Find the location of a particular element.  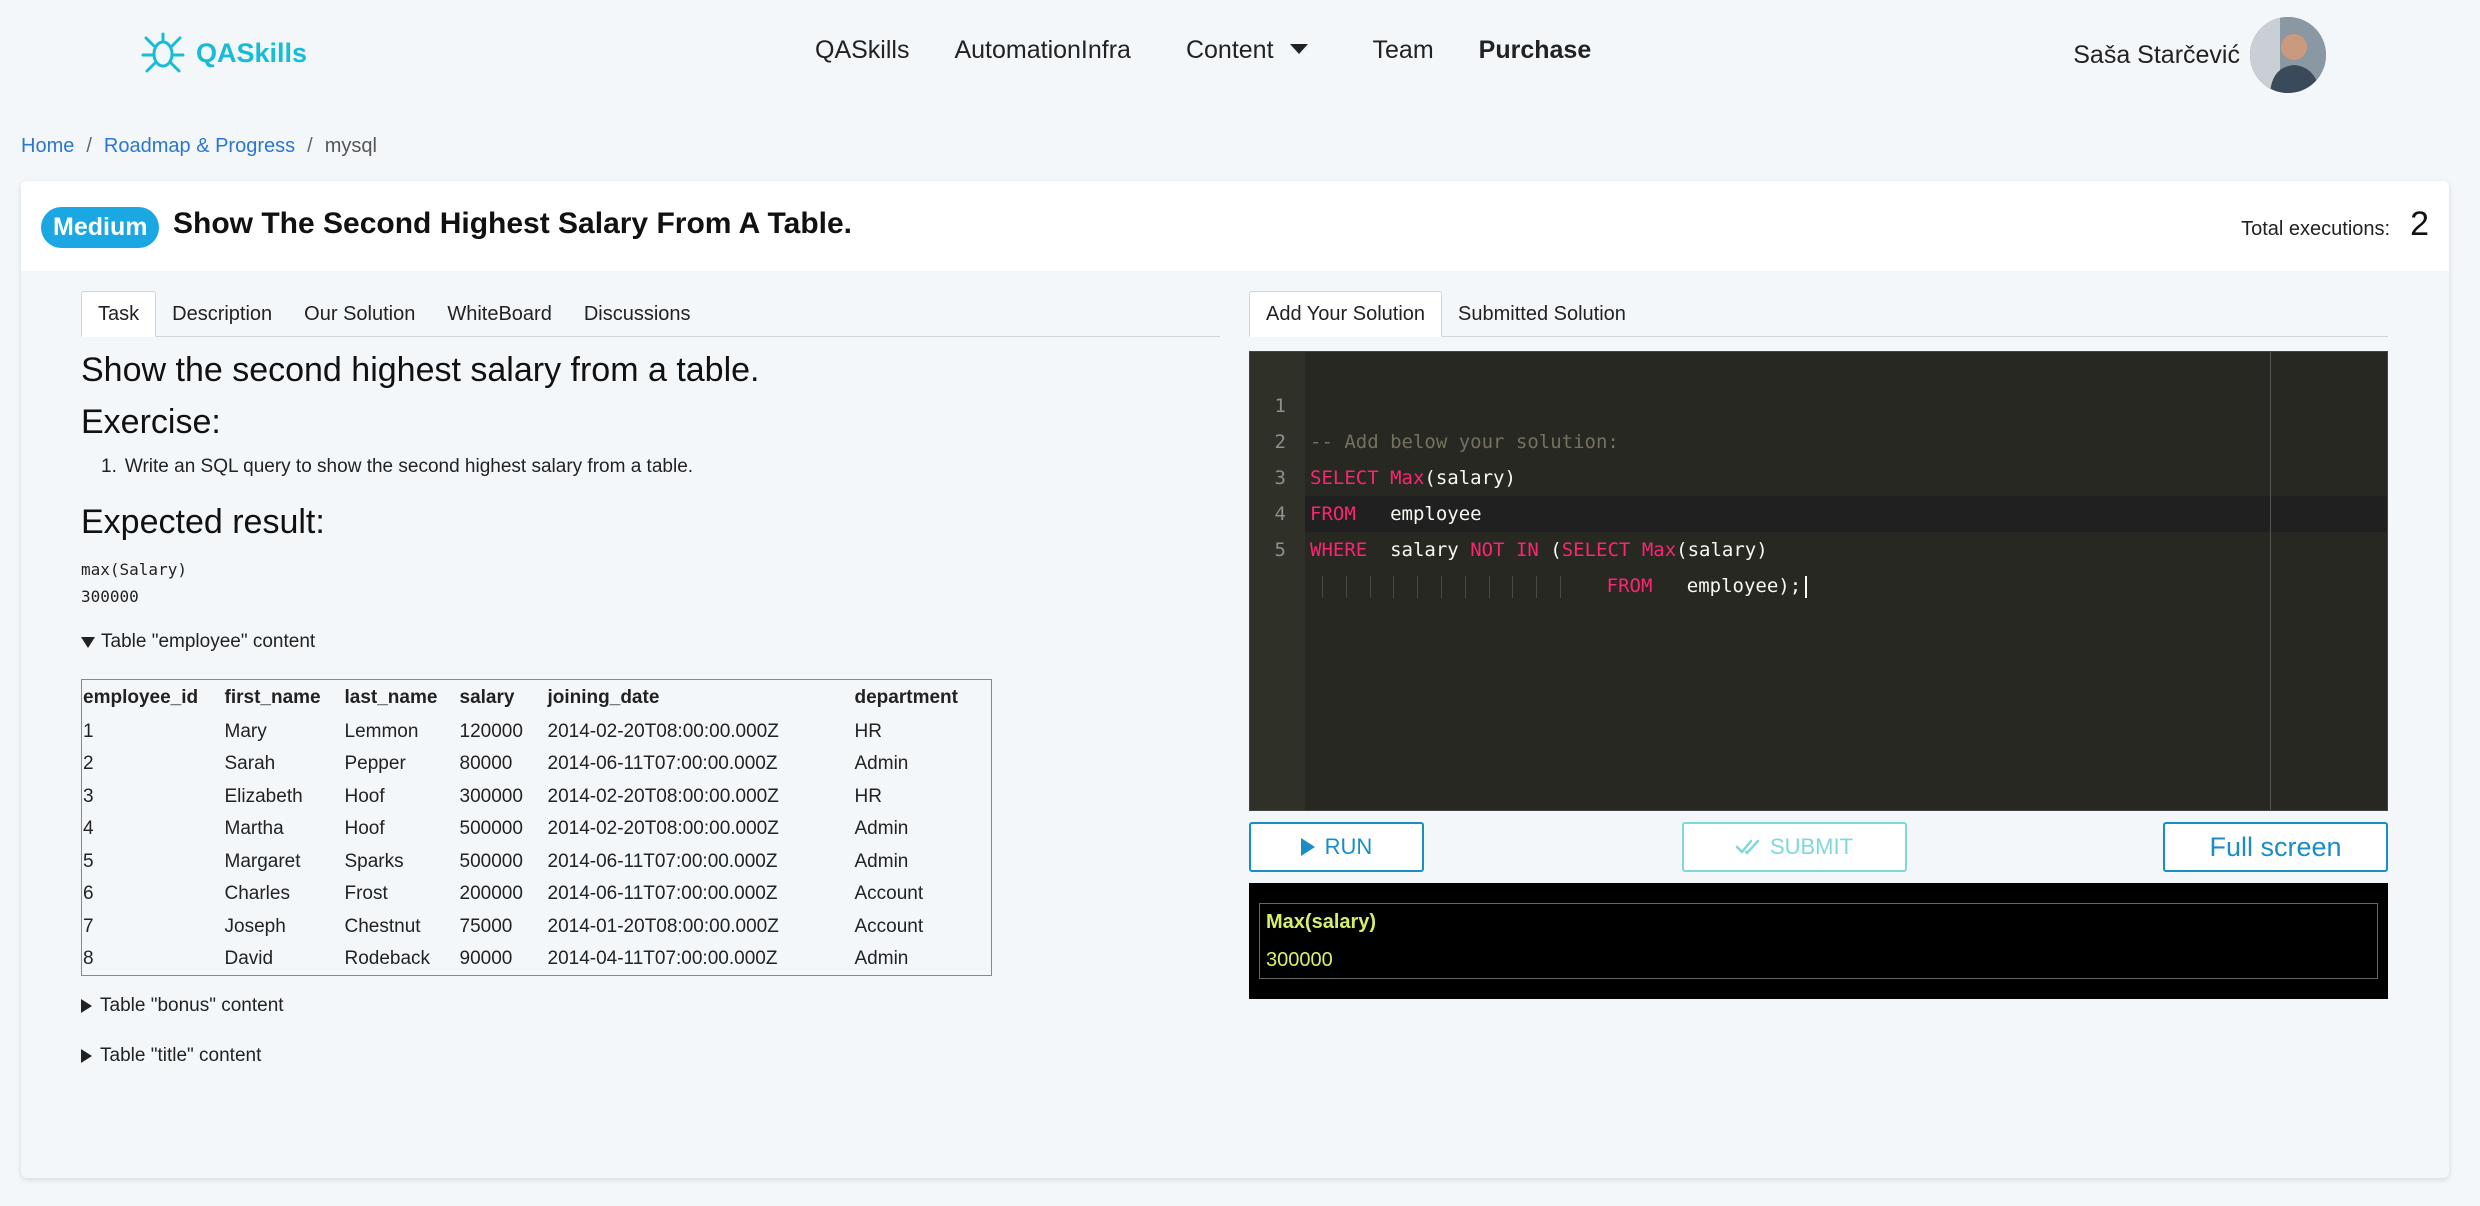

nav-content-dropdown: Content is located at coordinates (1247, 50).